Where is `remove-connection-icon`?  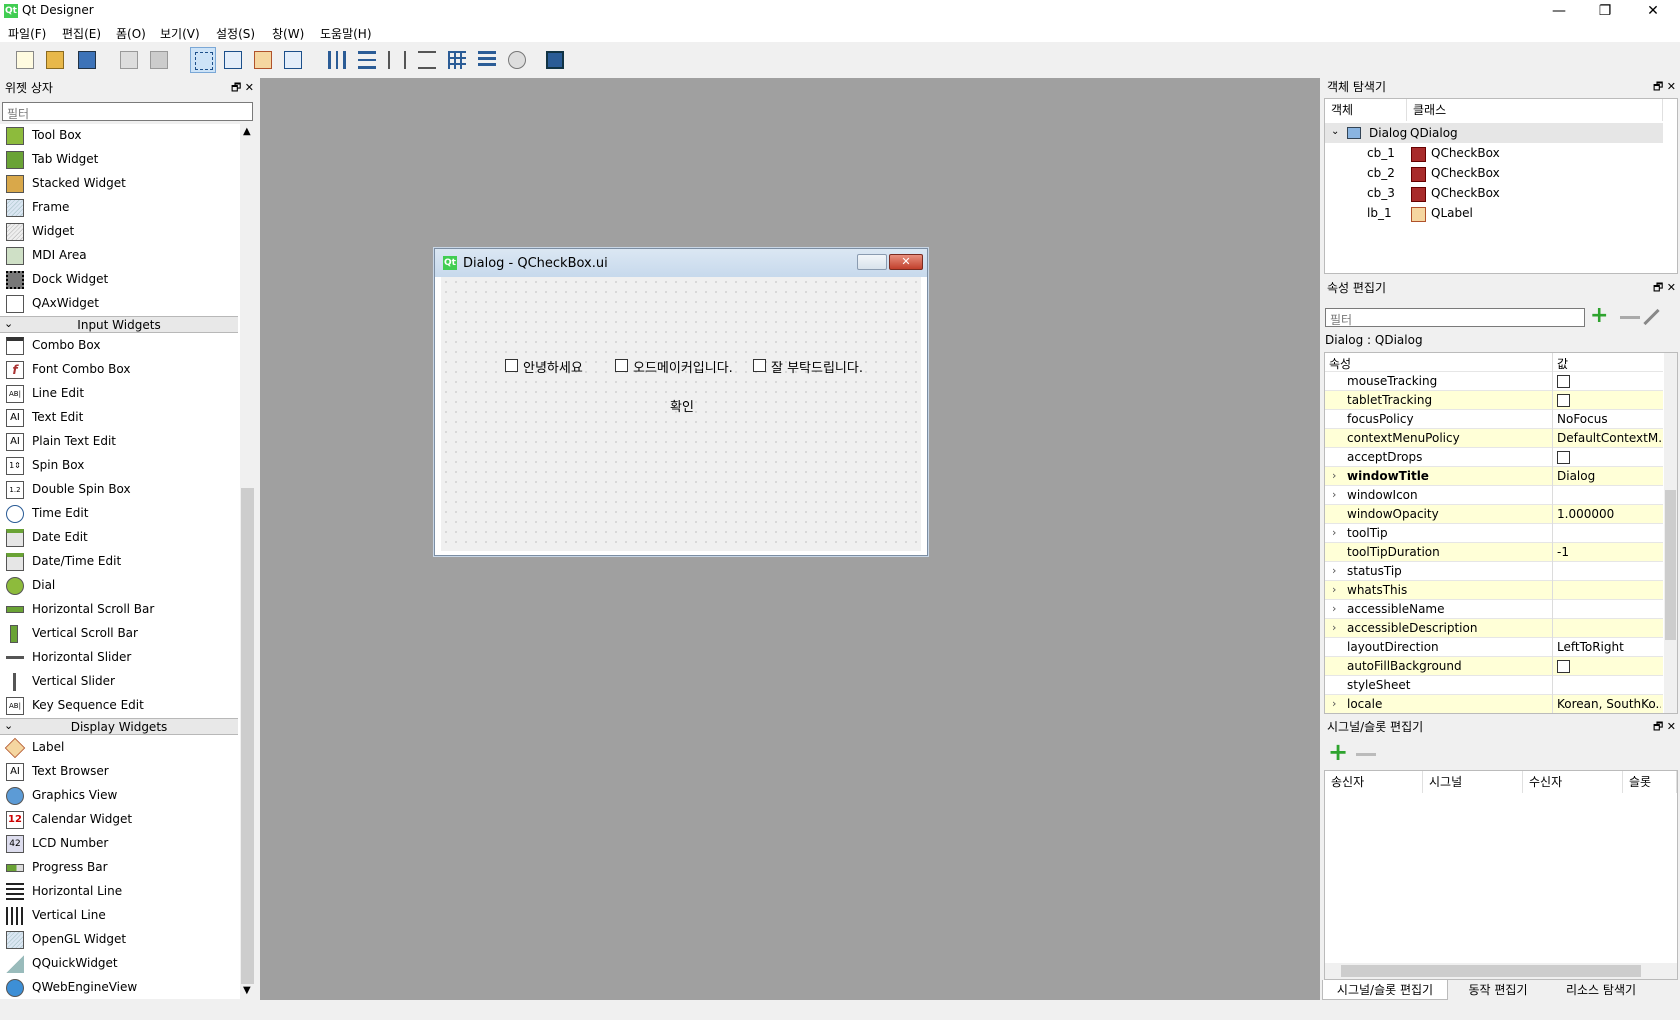 remove-connection-icon is located at coordinates (1366, 754).